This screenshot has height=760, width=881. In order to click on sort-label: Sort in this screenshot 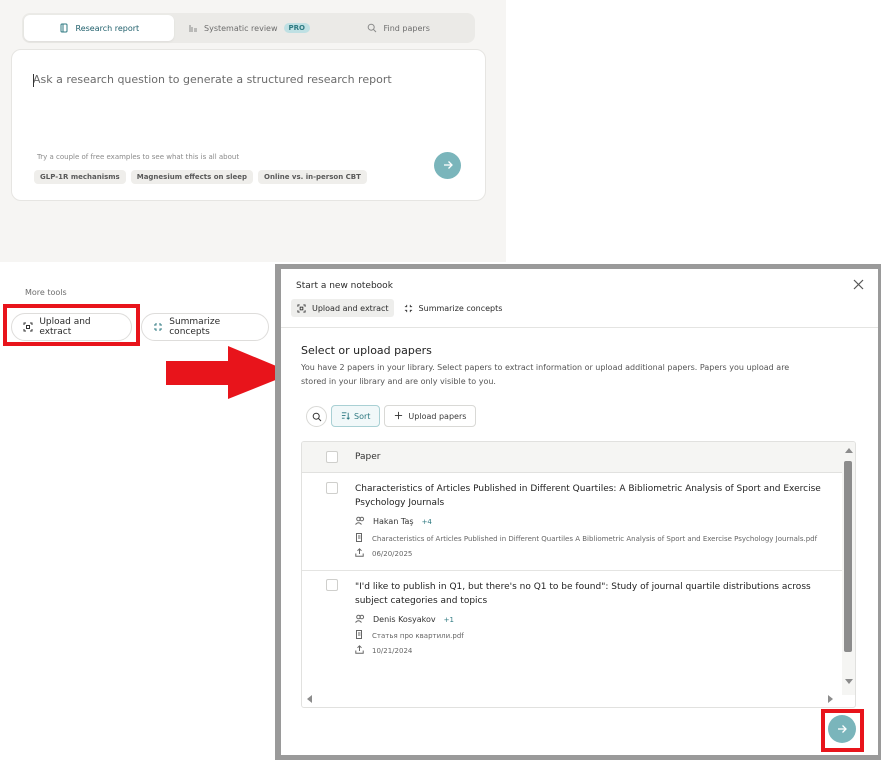, I will do `click(362, 416)`.